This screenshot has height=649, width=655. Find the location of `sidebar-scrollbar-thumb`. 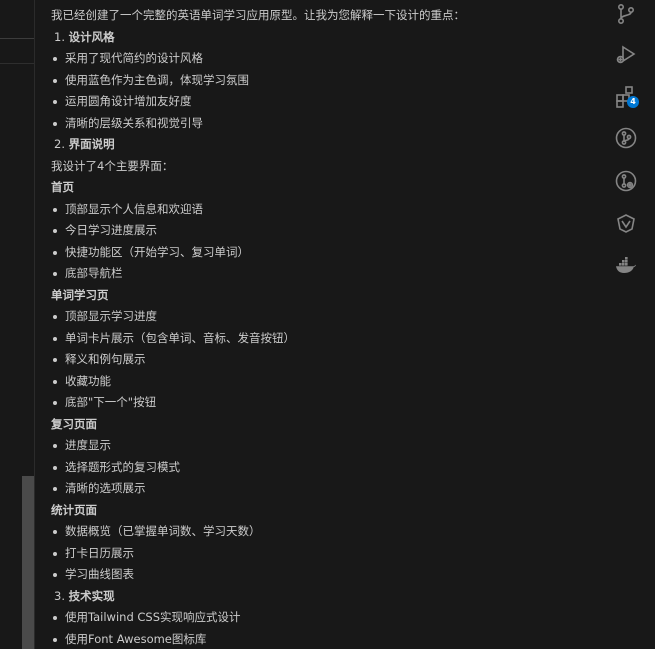

sidebar-scrollbar-thumb is located at coordinates (28, 562).